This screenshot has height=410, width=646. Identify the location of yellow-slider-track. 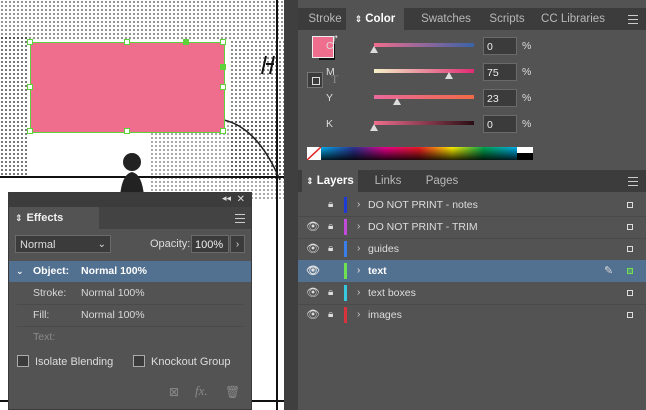
(424, 97).